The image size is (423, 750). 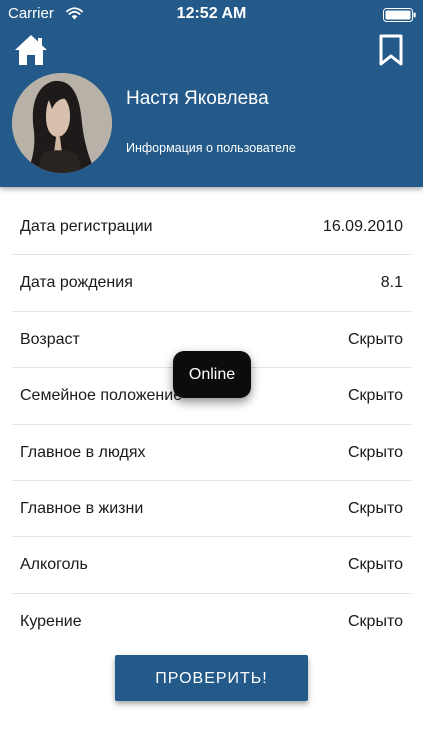 What do you see at coordinates (197, 98) in the screenshot?
I see `user-name: Настя Яковлева` at bounding box center [197, 98].